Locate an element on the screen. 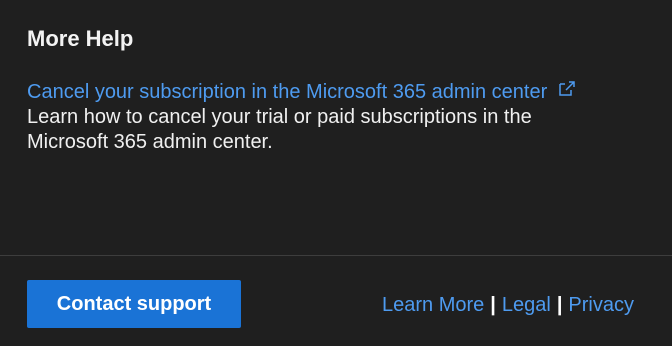  footer-links: Learn More | Legal | Privacy is located at coordinates (508, 305).